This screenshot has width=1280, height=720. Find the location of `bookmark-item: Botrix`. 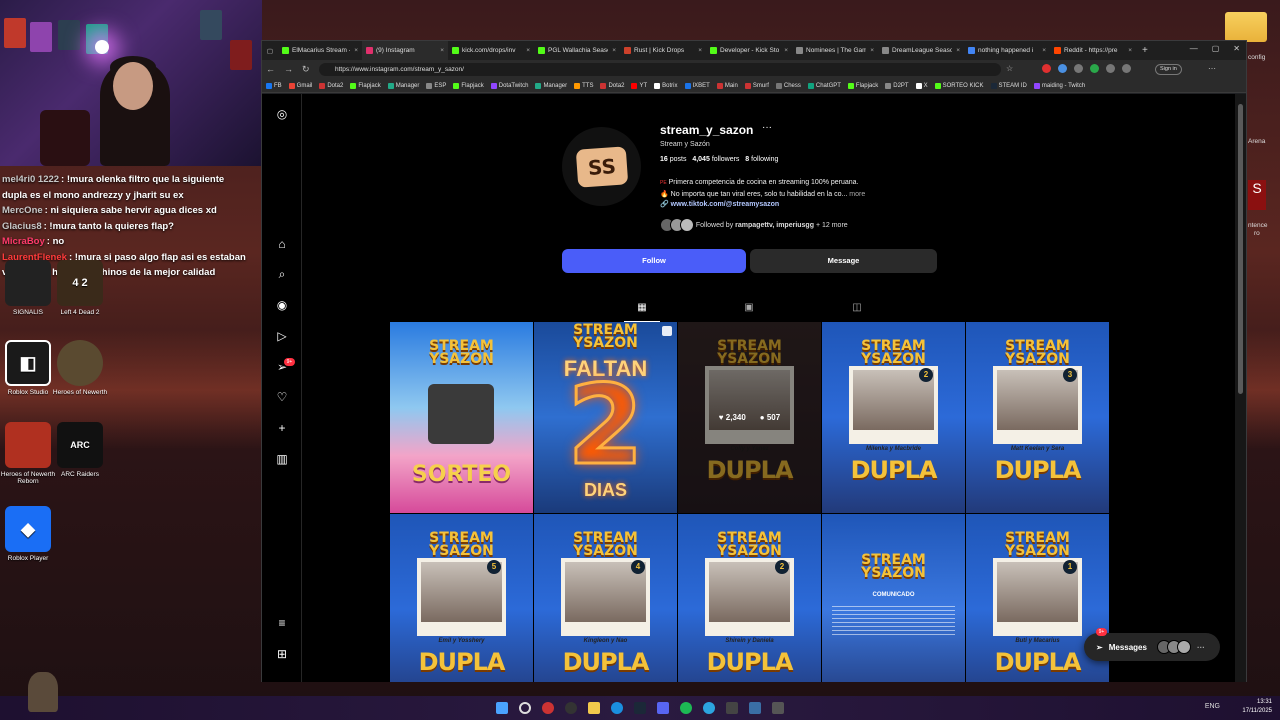

bookmark-item: Botrix is located at coordinates (666, 85).